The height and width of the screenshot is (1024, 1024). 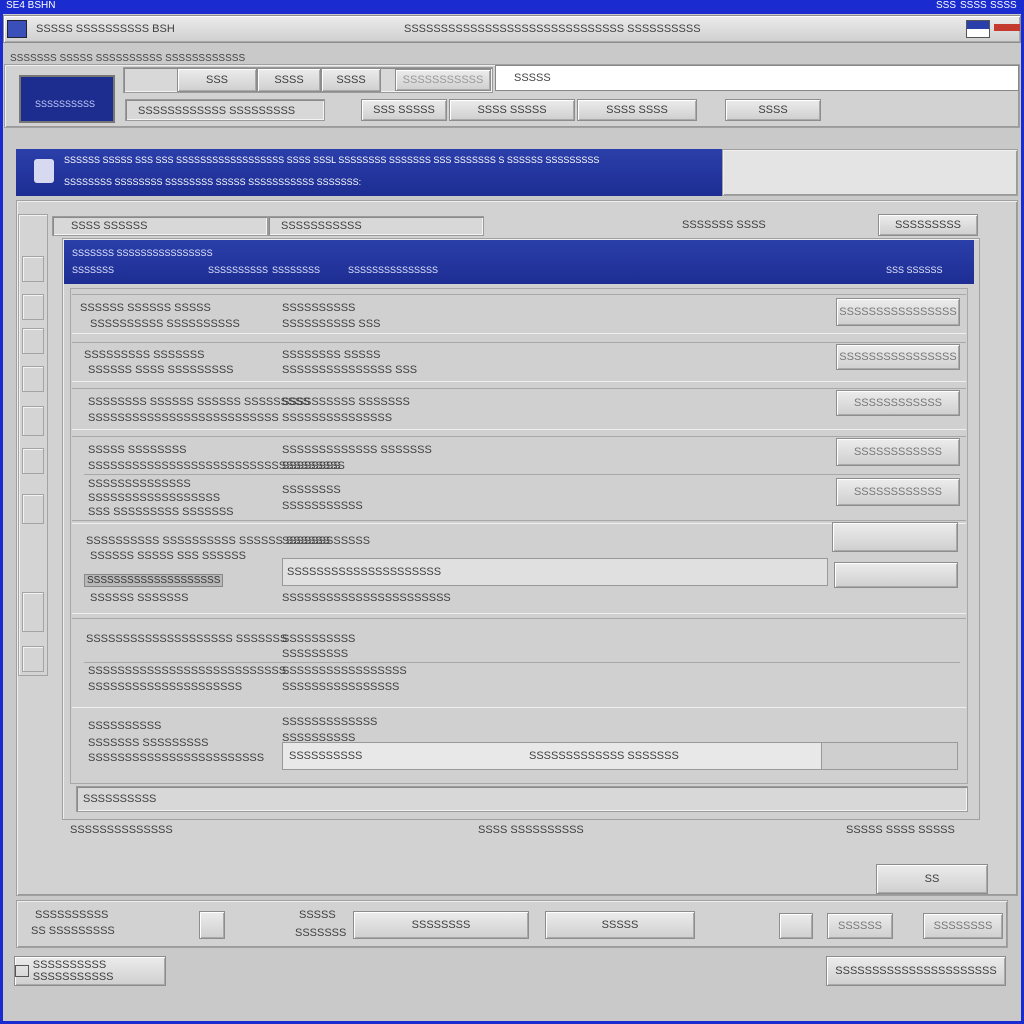 What do you see at coordinates (604, 756) in the screenshot?
I see `row-8-field-value2: SSSSSSSSSSSSS SSSSSSS` at bounding box center [604, 756].